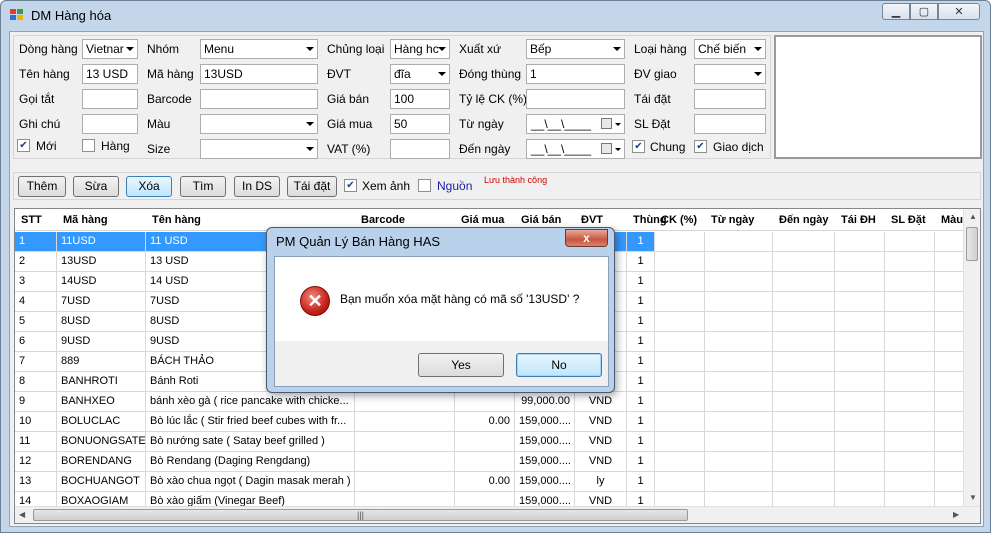 The width and height of the screenshot is (991, 533). Describe the element at coordinates (259, 49) in the screenshot. I see `nhom-select: Menu` at that location.